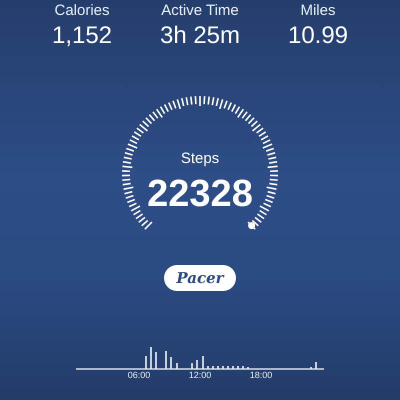  I want to click on steps-label: Steps, so click(200, 158).